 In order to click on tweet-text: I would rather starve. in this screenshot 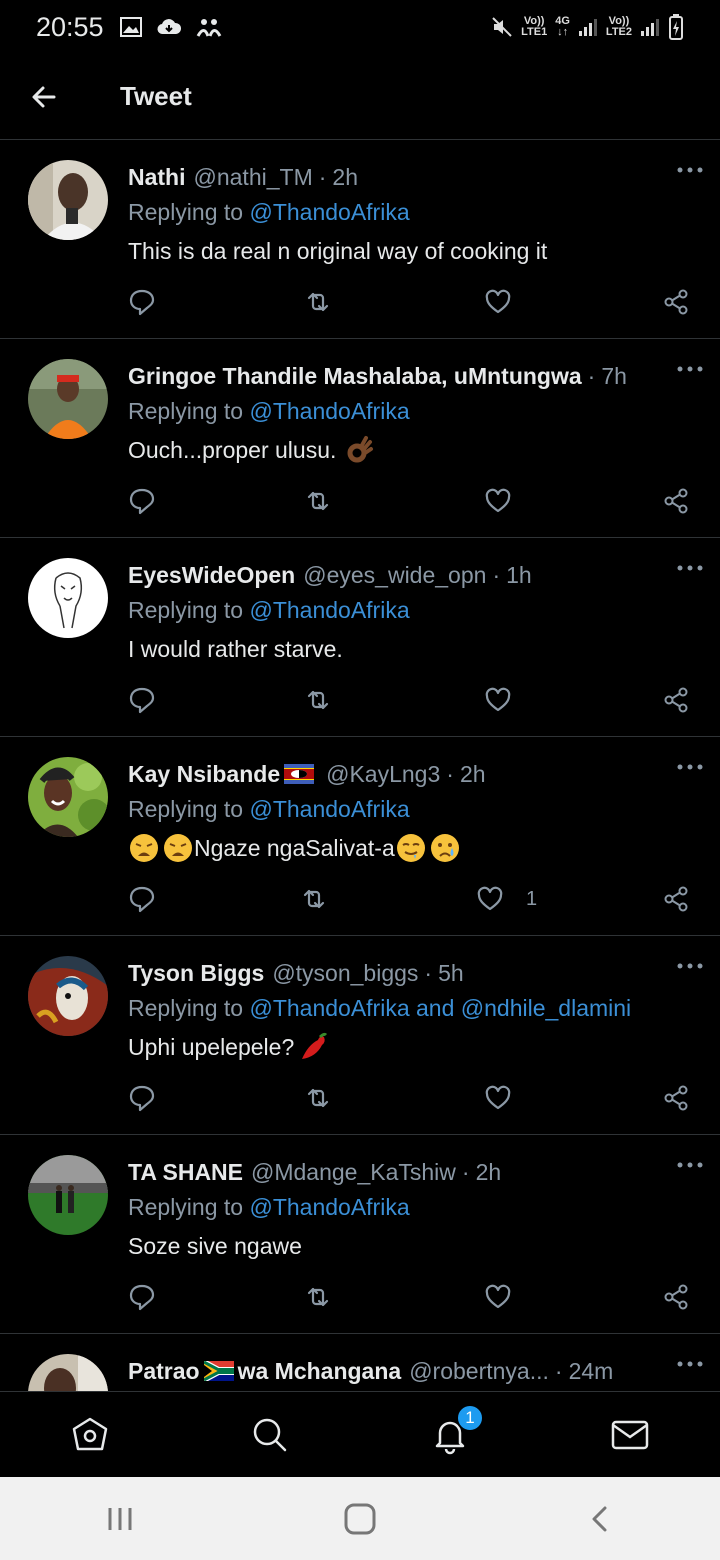, I will do `click(235, 648)`.